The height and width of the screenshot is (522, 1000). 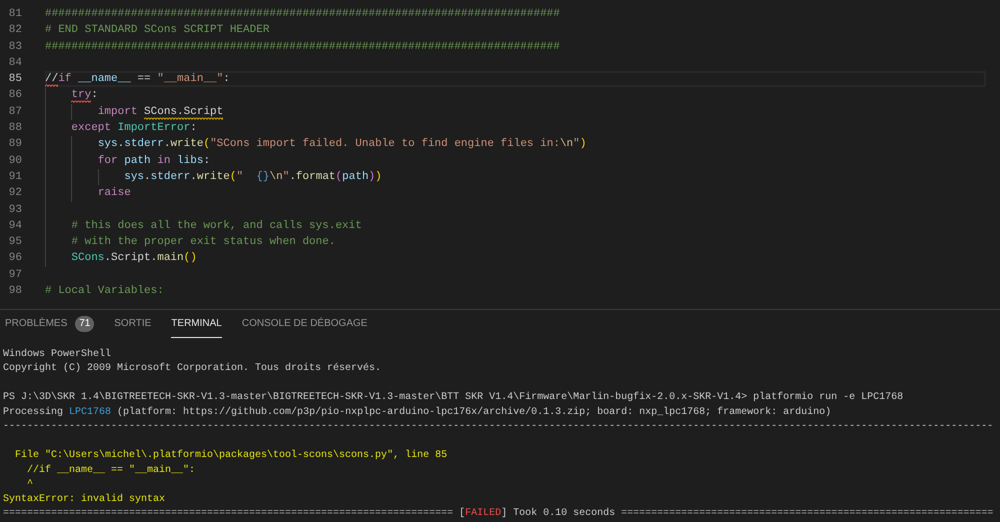 I want to click on line-number: 98, so click(x=15, y=292).